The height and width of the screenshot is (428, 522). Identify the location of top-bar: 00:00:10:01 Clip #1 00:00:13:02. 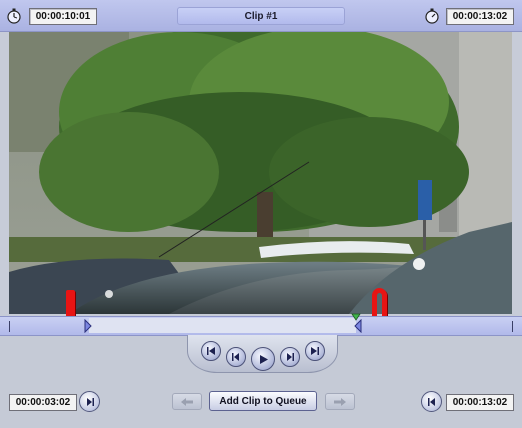
(261, 16).